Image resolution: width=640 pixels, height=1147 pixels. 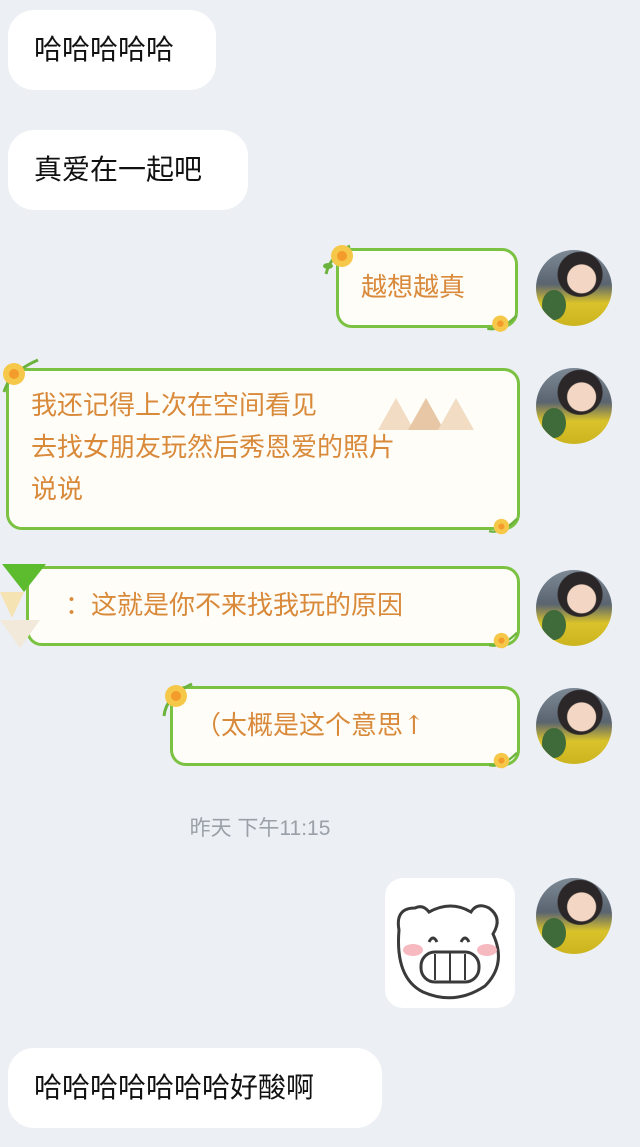 I want to click on received-message-bubble: 哈哈哈哈哈, so click(x=112, y=50).